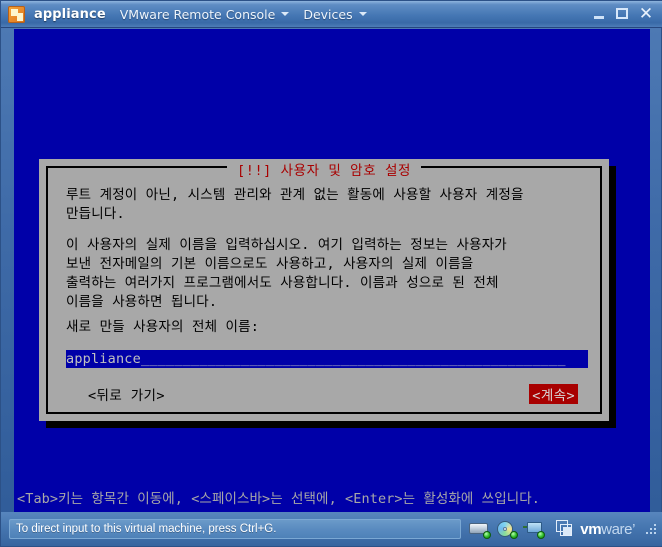 This screenshot has height=547, width=662. What do you see at coordinates (553, 394) in the screenshot?
I see `continue-button: <계속>` at bounding box center [553, 394].